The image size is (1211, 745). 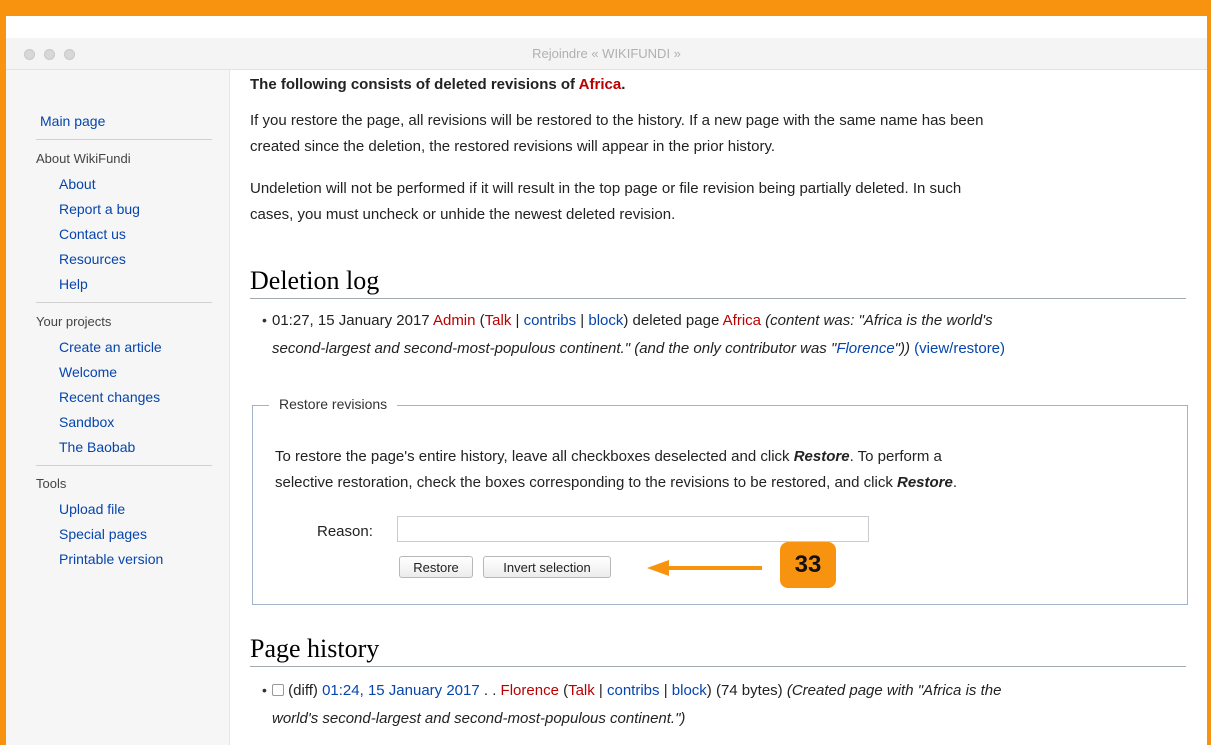 I want to click on revision-checkbox, so click(x=278, y=690).